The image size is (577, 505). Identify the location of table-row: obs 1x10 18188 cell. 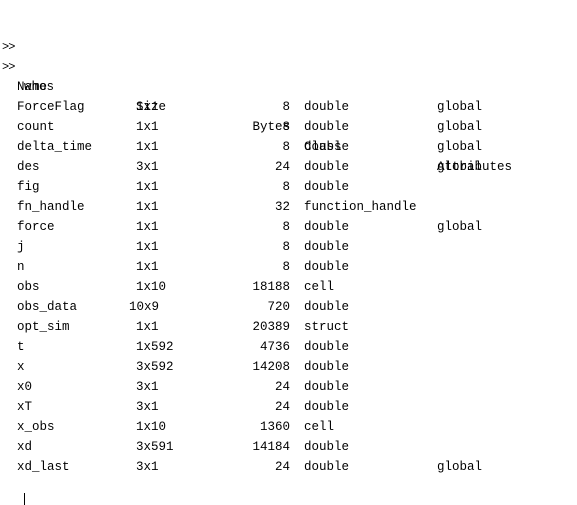
(288, 287).